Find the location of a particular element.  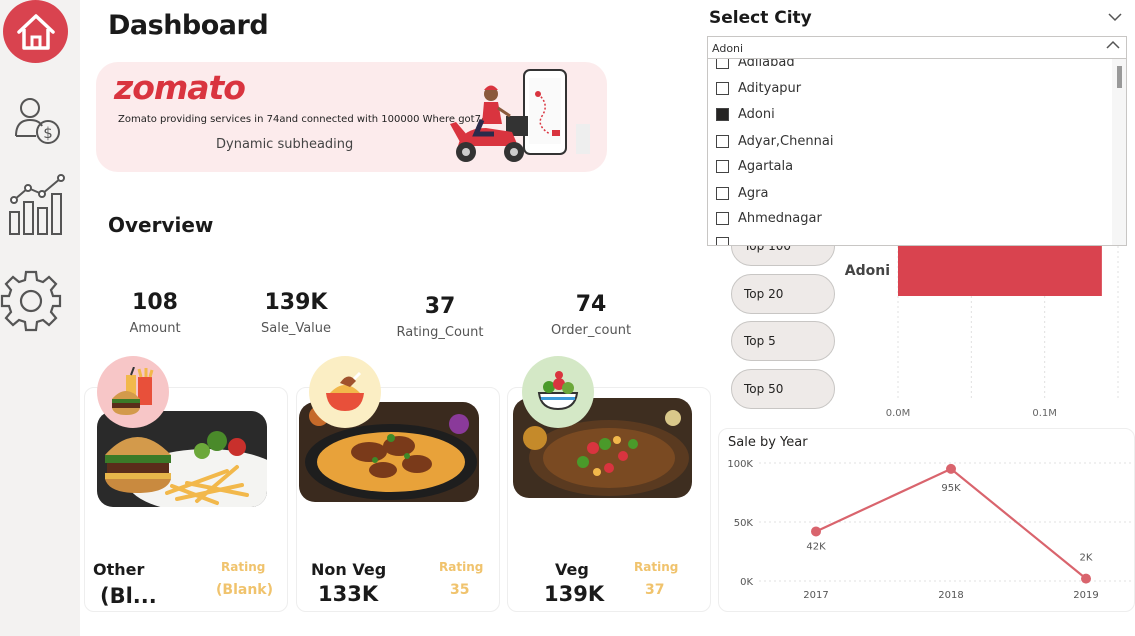

city-option-label: Adoni is located at coordinates (756, 114).